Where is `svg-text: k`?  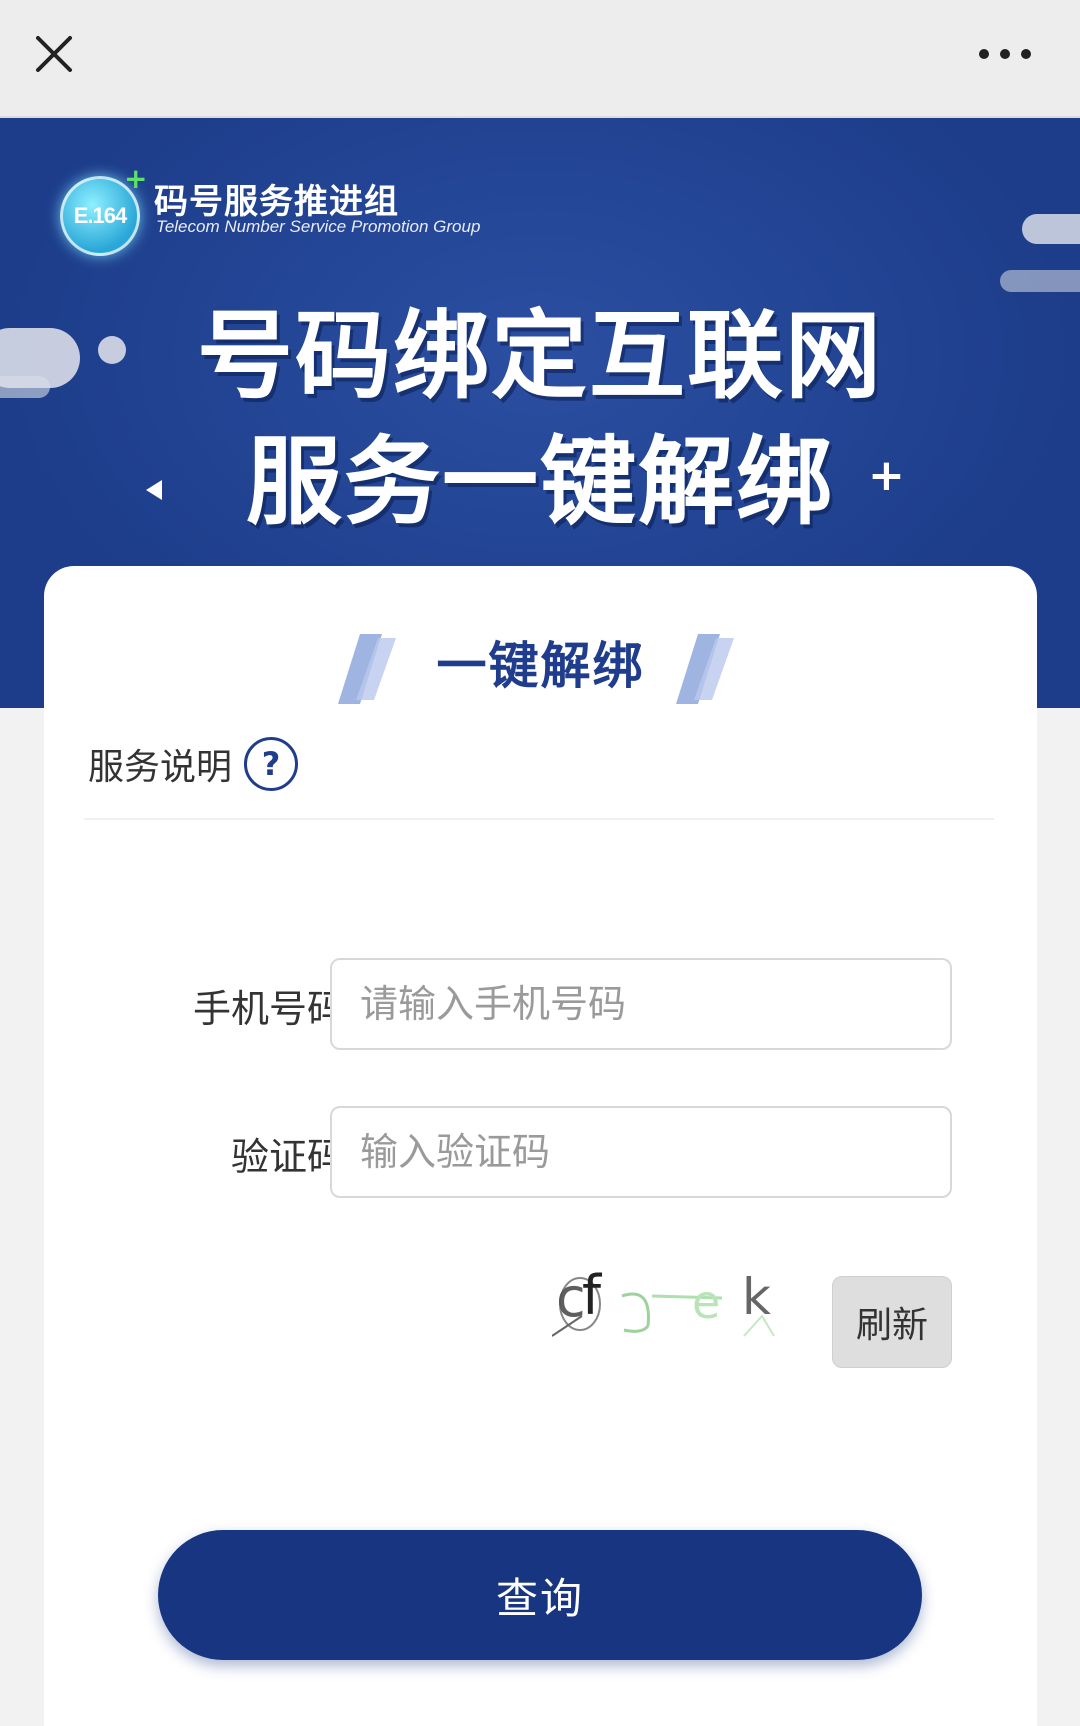
svg-text: k is located at coordinates (756, 1297).